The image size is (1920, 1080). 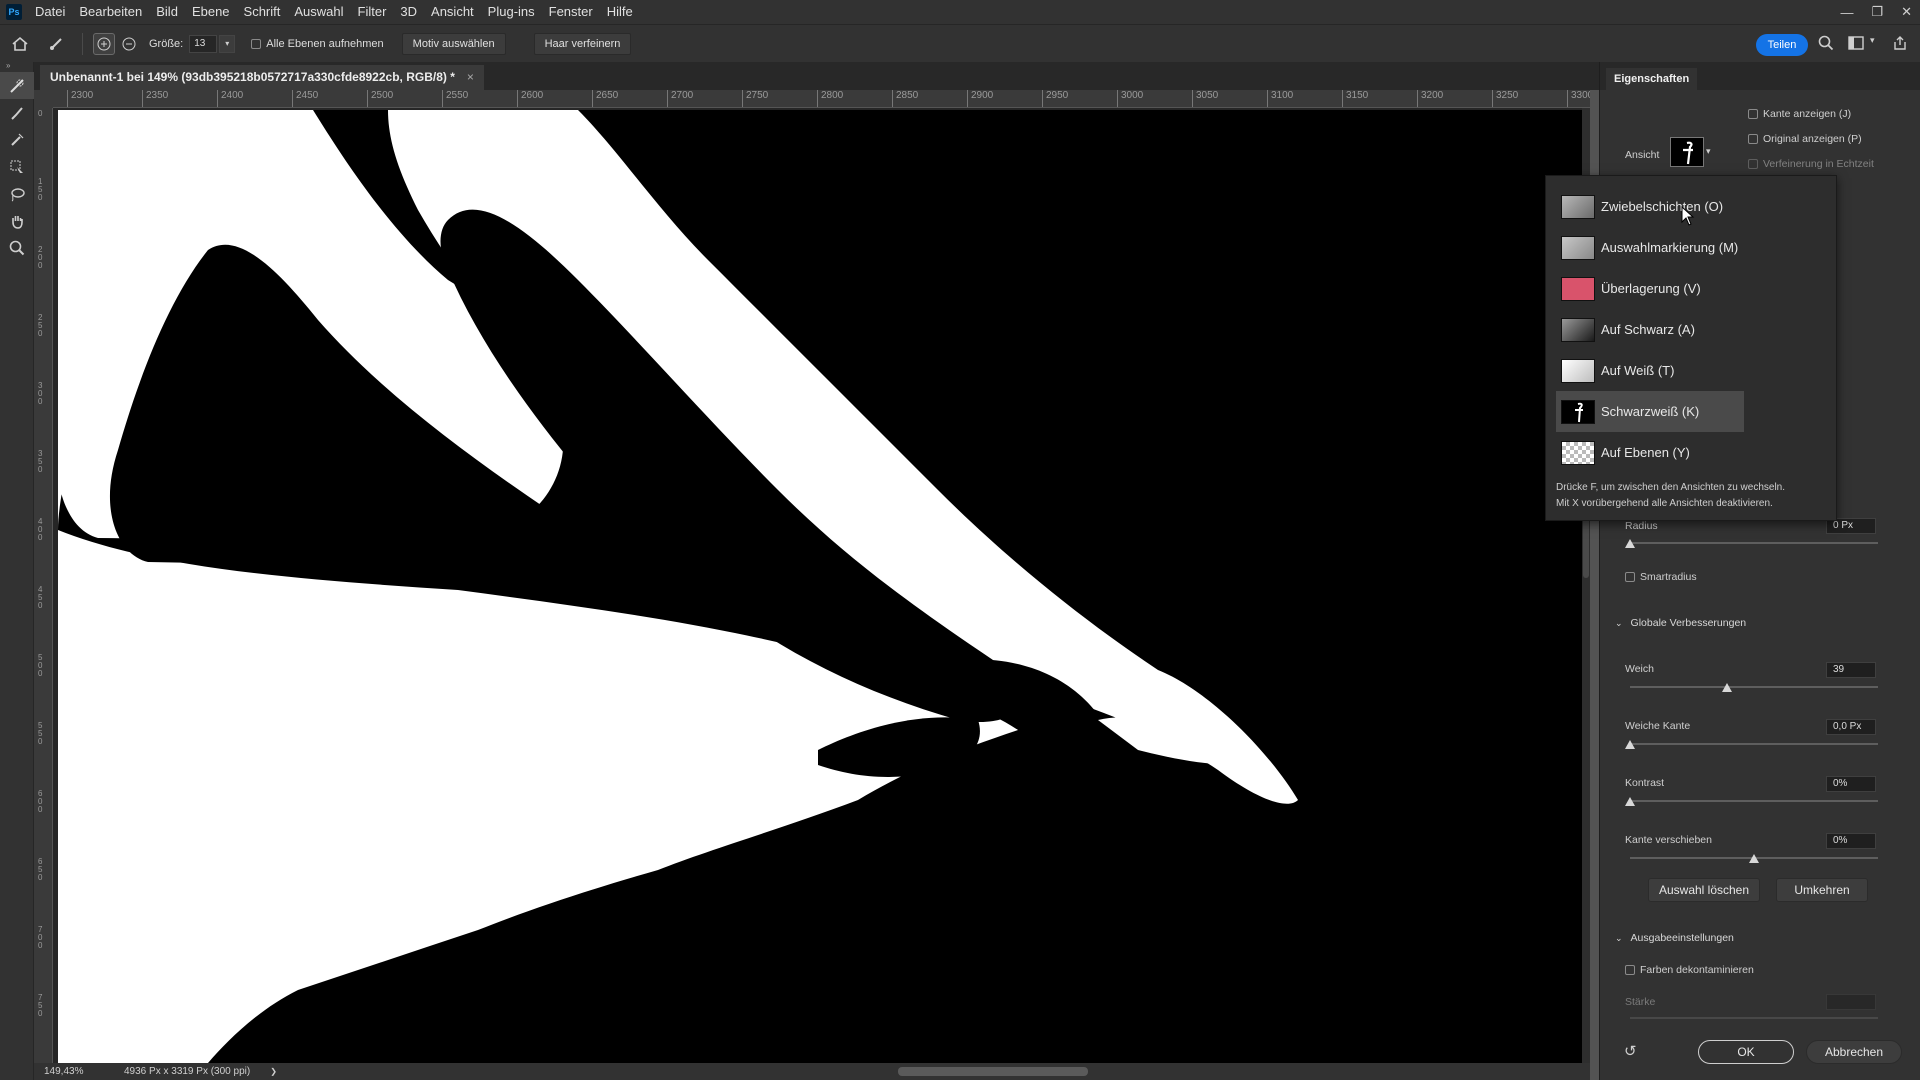 What do you see at coordinates (571, 12) in the screenshot?
I see `menu-fenster: Fenster` at bounding box center [571, 12].